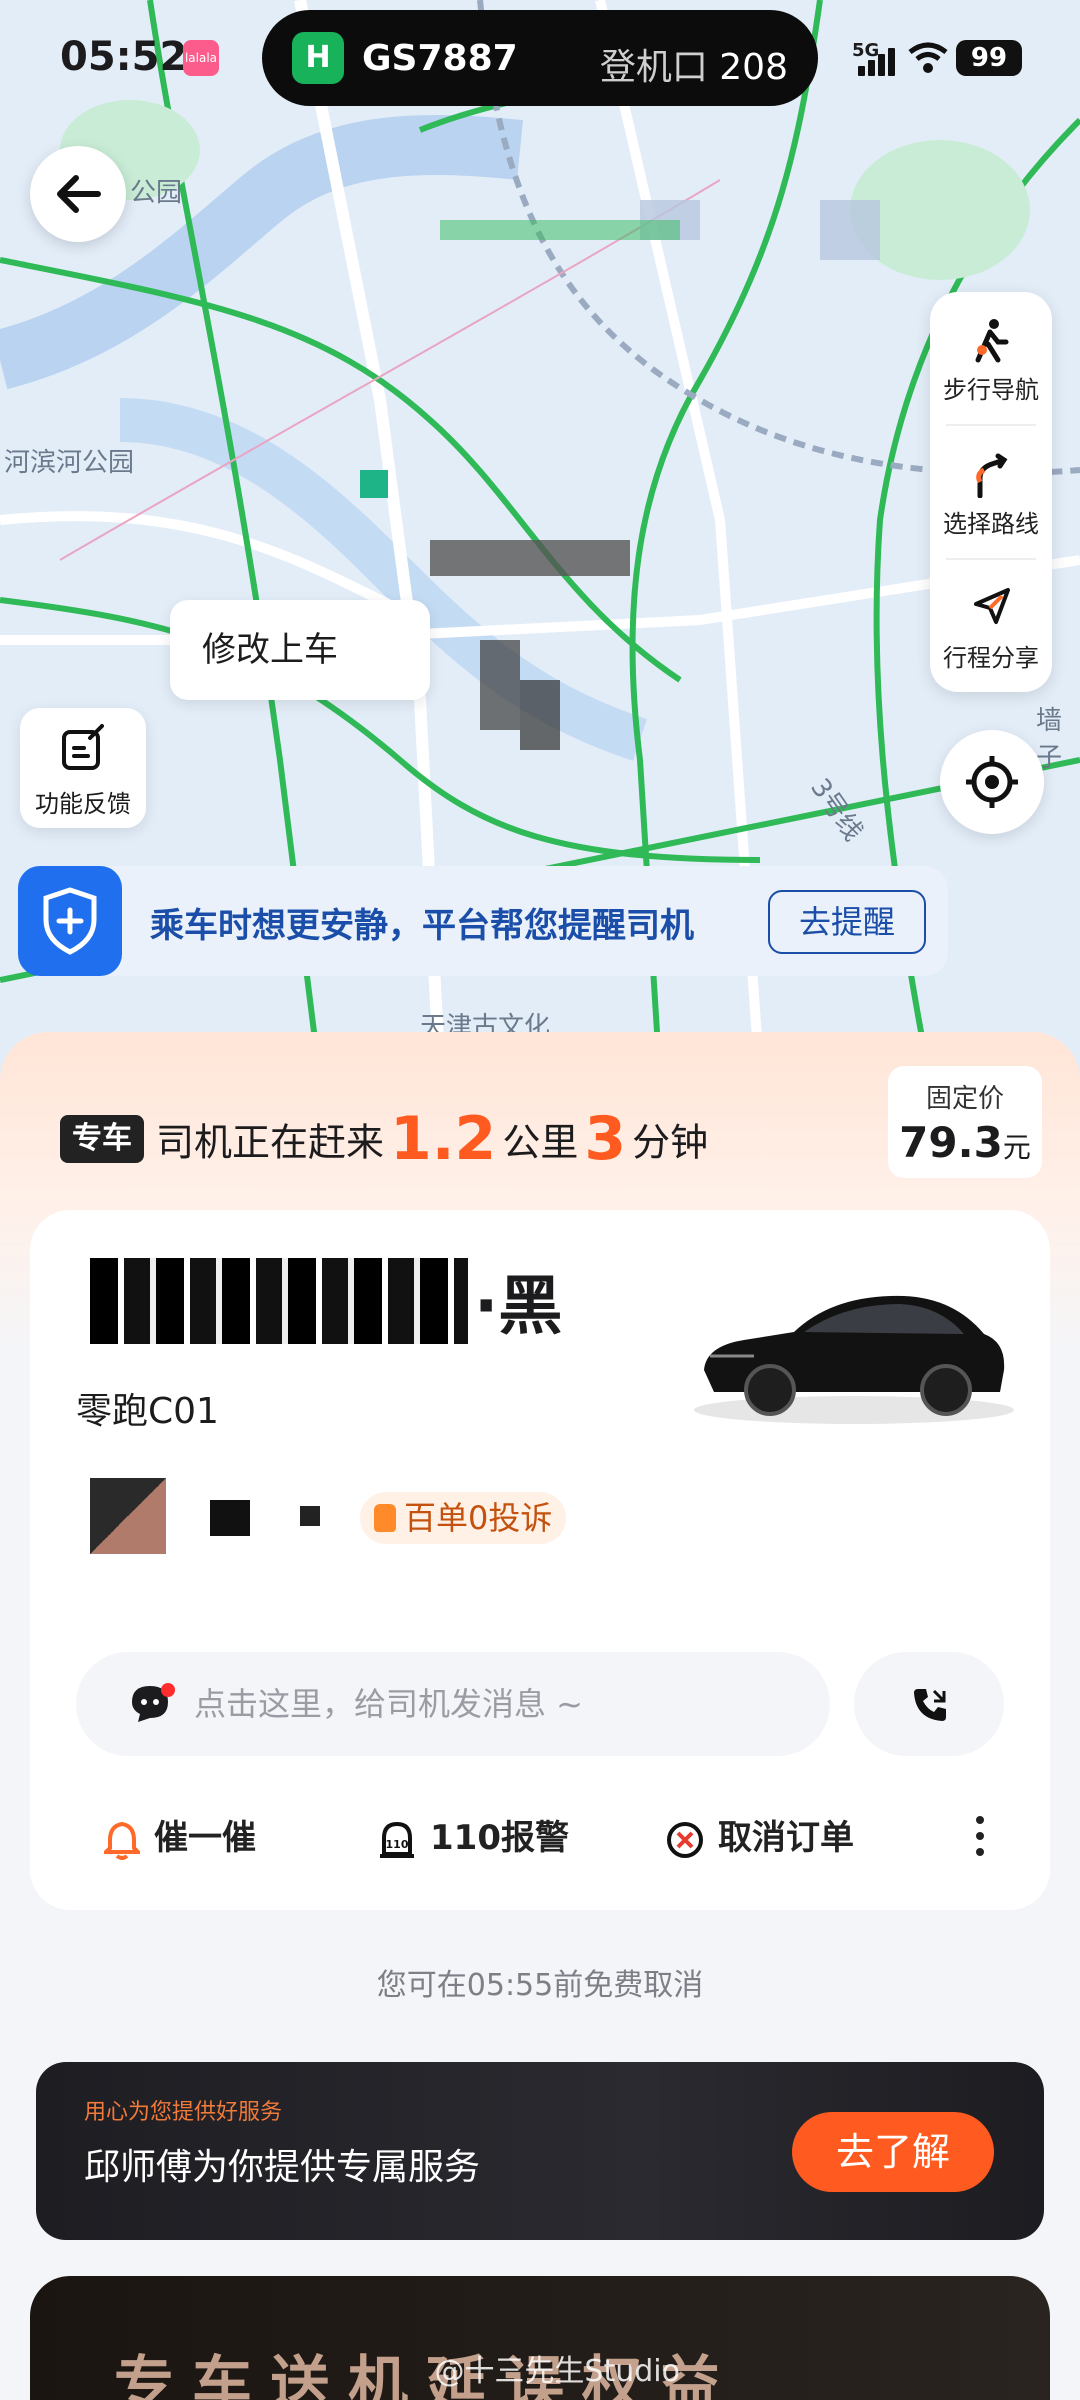 Image resolution: width=1080 pixels, height=2400 pixels. What do you see at coordinates (397, 1844) in the screenshot?
I see `svg-text: 110` at bounding box center [397, 1844].